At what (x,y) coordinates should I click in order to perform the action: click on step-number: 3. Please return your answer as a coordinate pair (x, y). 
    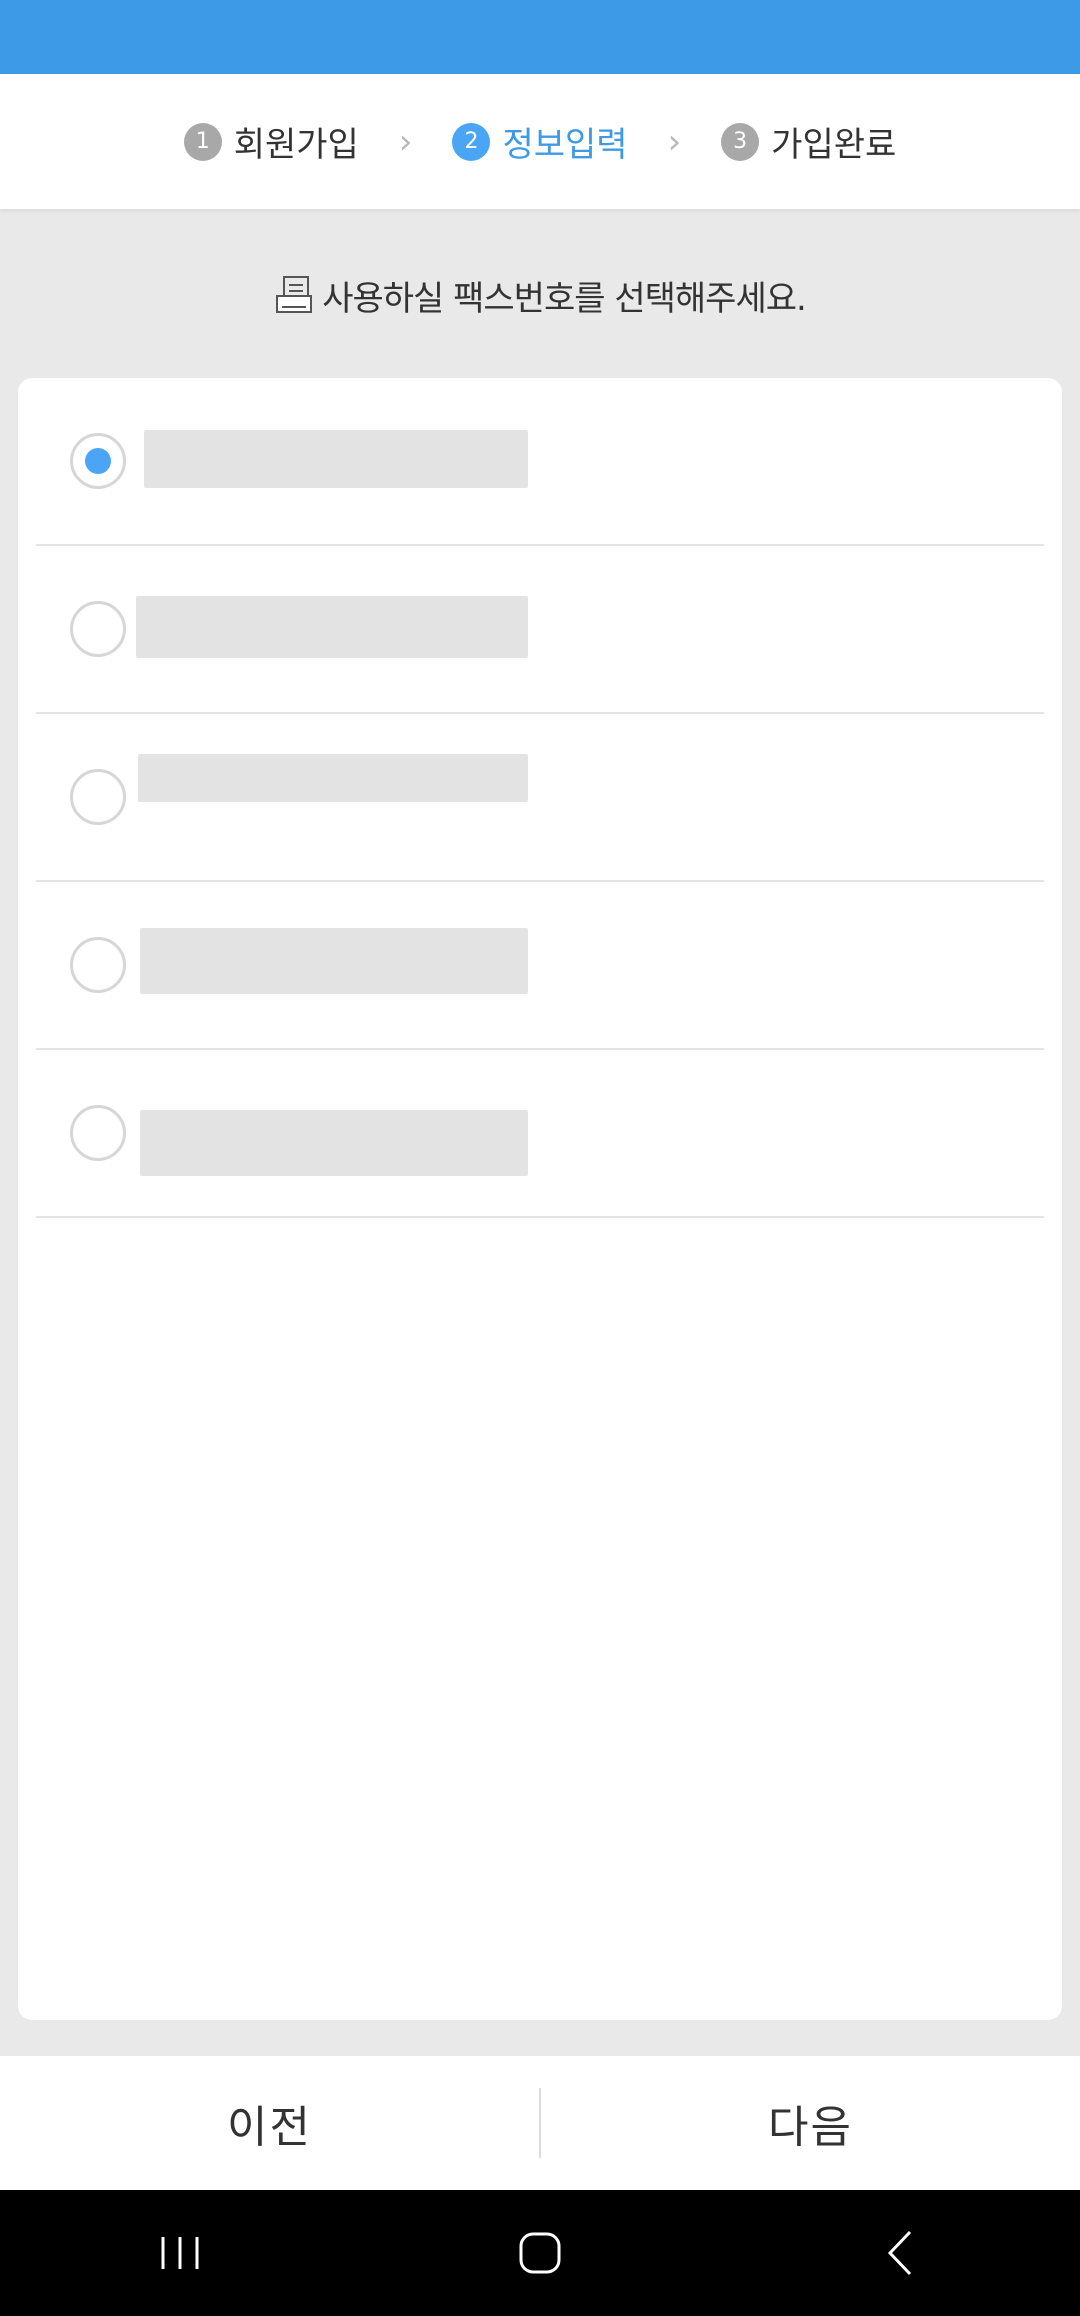
    Looking at the image, I should click on (740, 141).